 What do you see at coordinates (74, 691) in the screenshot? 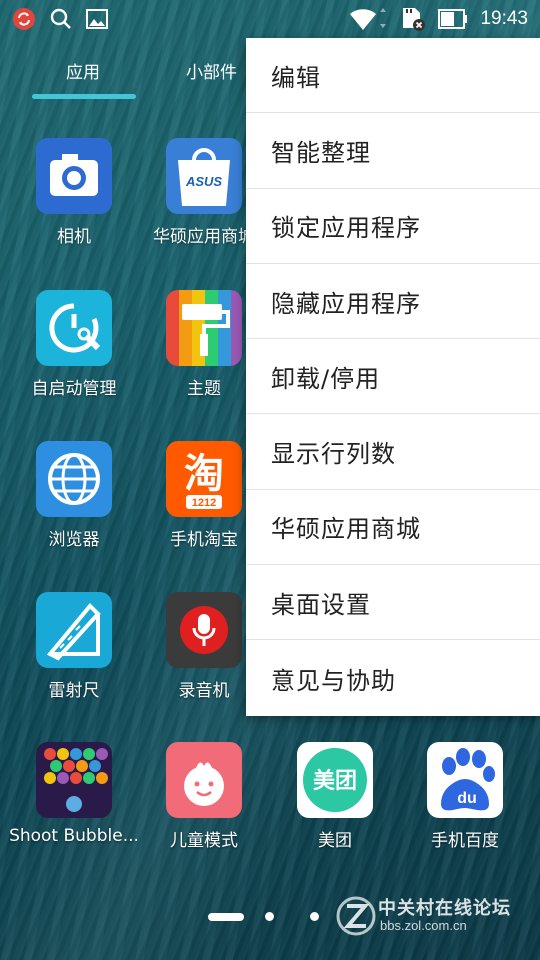
I see `app-label: 雷射尺` at bounding box center [74, 691].